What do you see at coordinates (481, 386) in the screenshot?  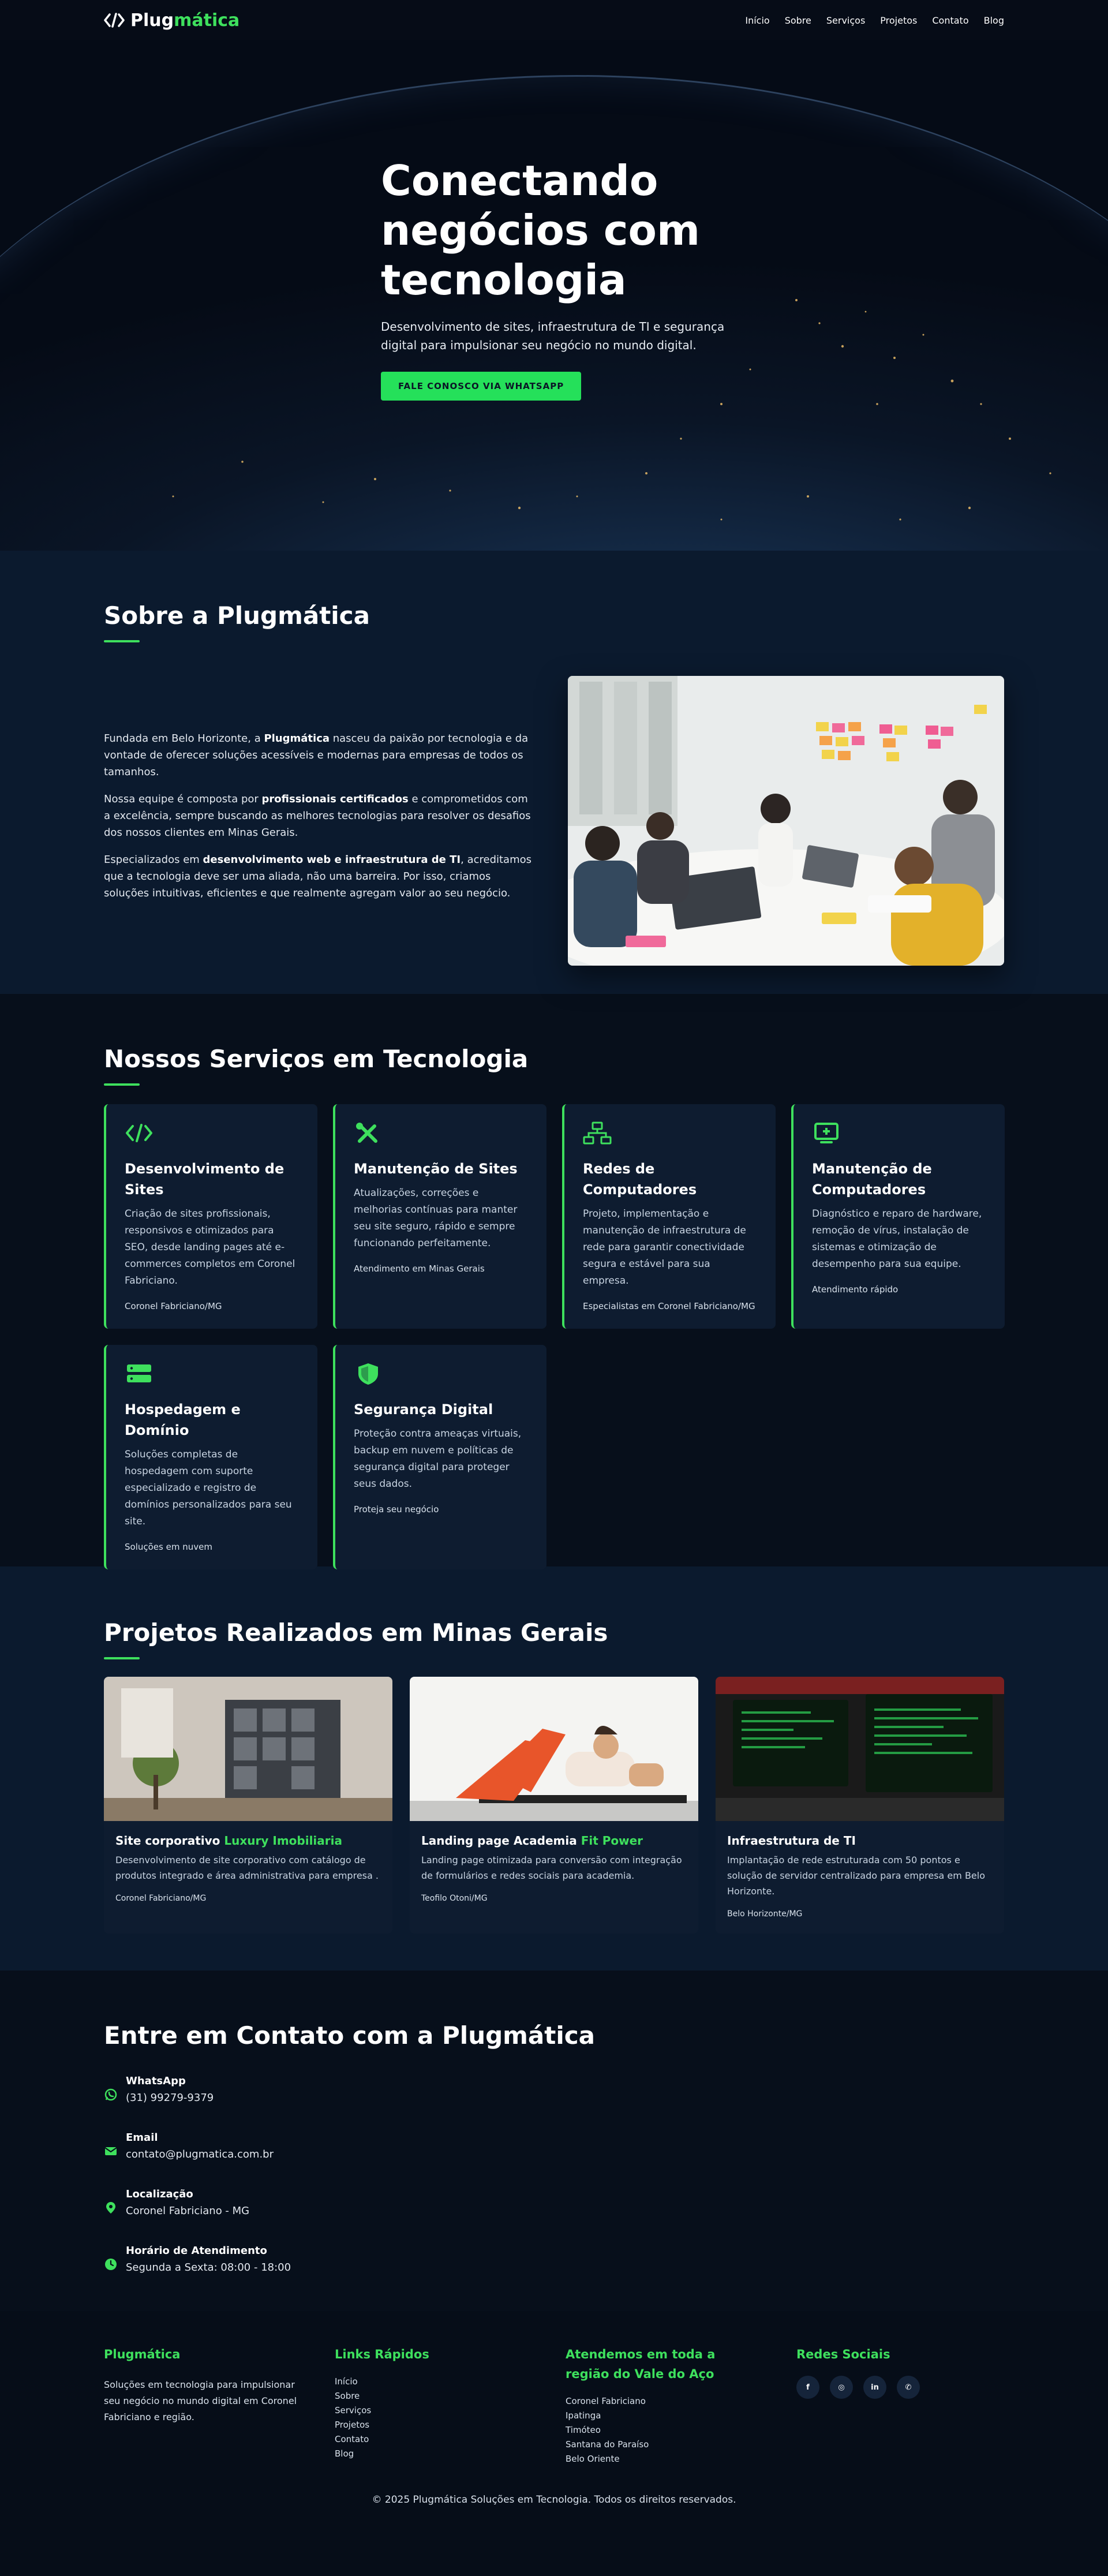 I see `whatsapp-cta-button: FALE CONOSCO VIA WHATSAPP` at bounding box center [481, 386].